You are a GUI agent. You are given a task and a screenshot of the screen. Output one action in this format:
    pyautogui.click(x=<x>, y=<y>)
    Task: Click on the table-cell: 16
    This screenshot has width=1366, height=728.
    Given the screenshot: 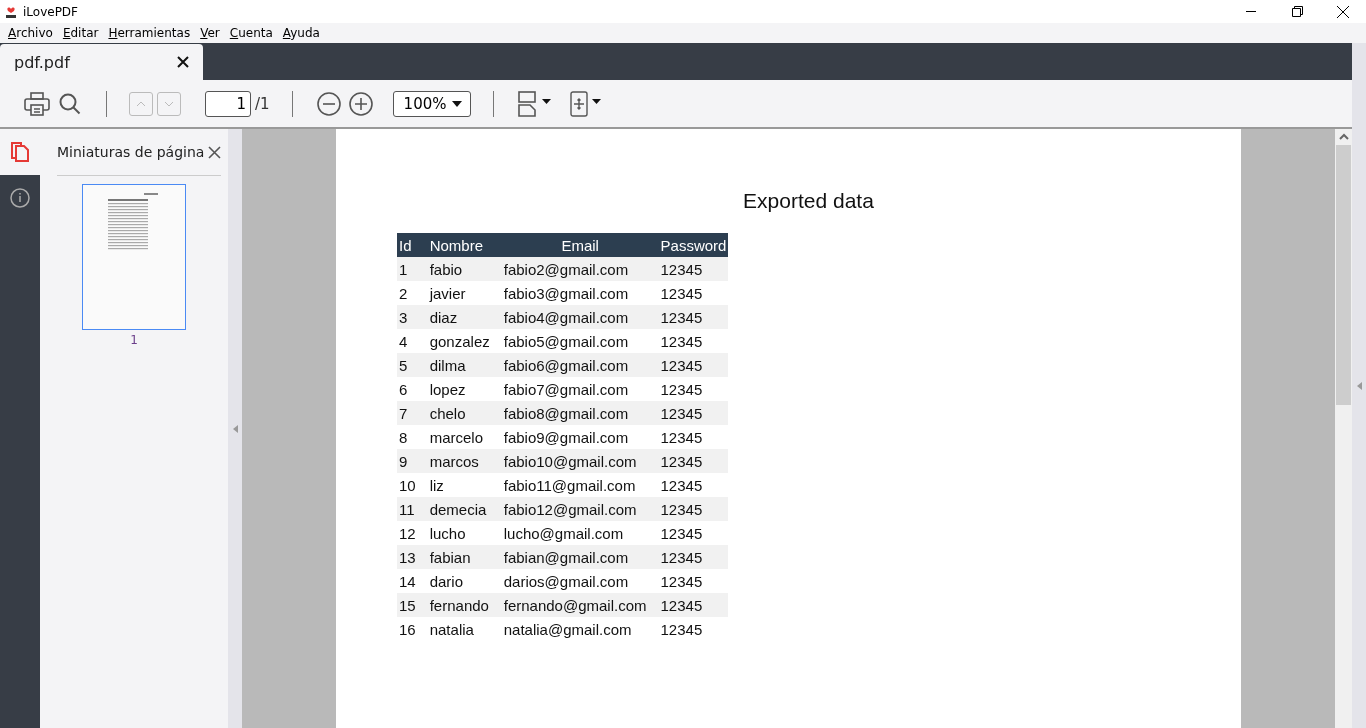 What is the action you would take?
    pyautogui.click(x=412, y=629)
    